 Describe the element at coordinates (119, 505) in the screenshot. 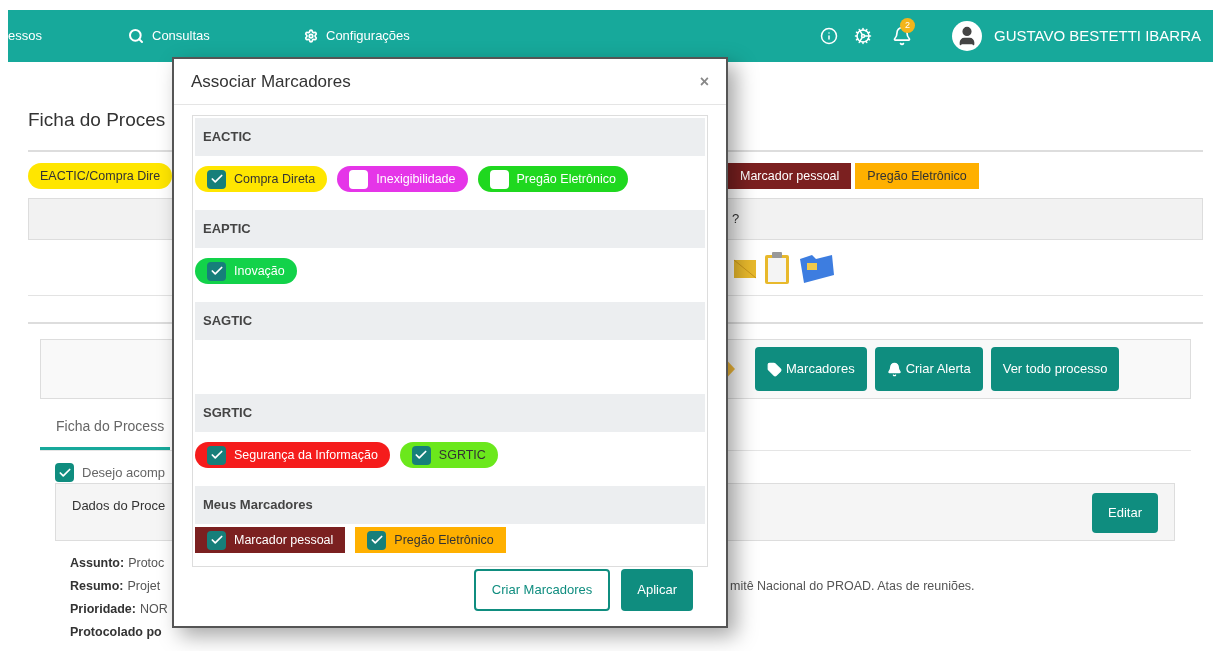

I see `panel-title: Dados do Proce` at that location.